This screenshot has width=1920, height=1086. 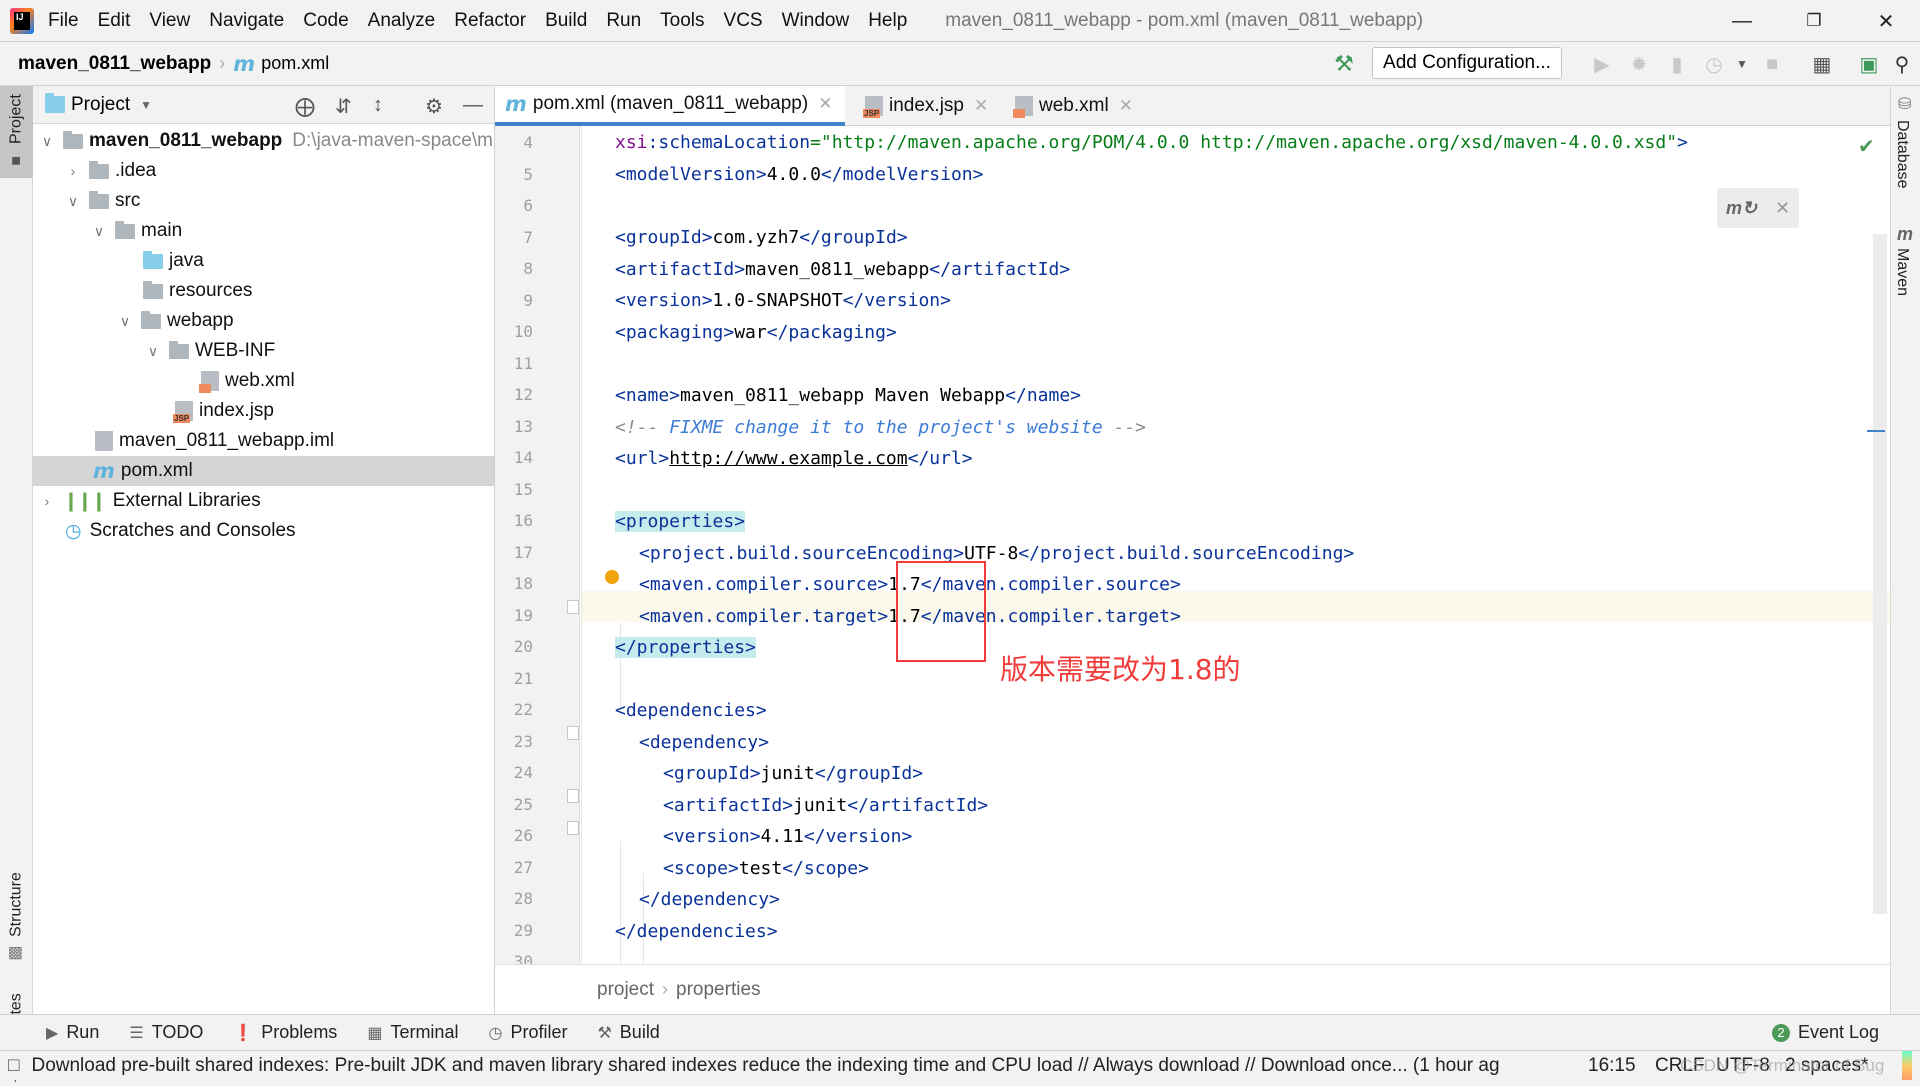 I want to click on profile-icon: ◷, so click(x=1714, y=64).